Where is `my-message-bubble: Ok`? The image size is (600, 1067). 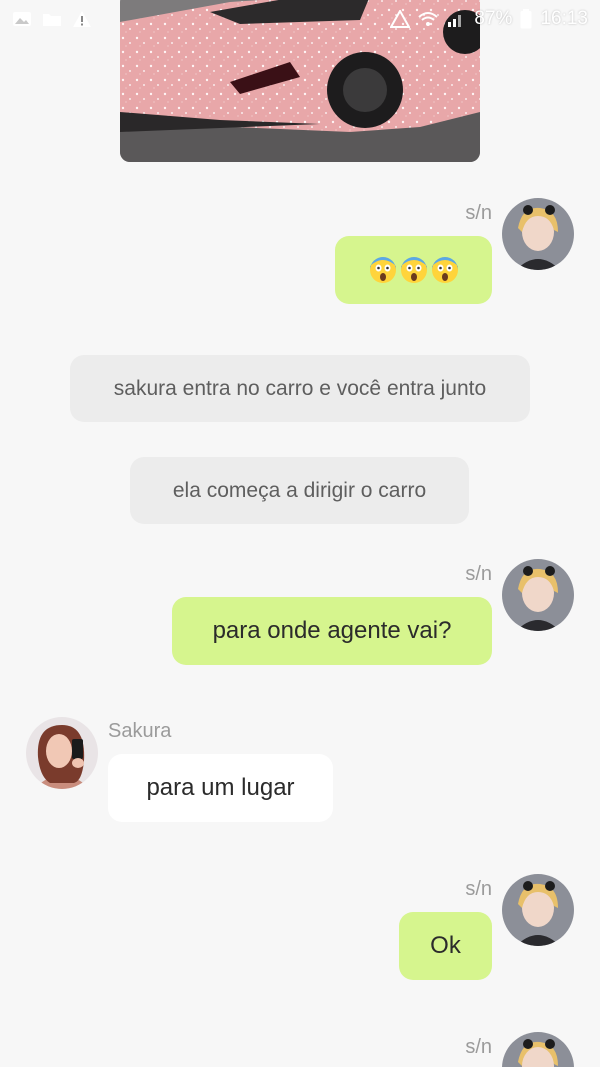
my-message-bubble: Ok is located at coordinates (445, 946).